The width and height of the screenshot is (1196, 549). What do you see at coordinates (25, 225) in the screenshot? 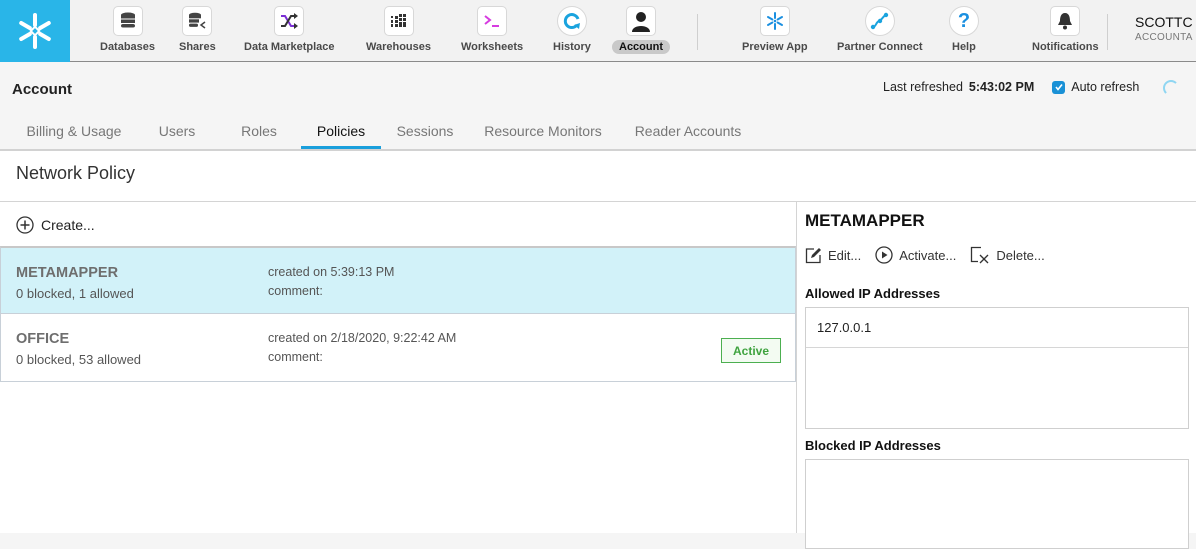
I see `plus-circle-icon` at bounding box center [25, 225].